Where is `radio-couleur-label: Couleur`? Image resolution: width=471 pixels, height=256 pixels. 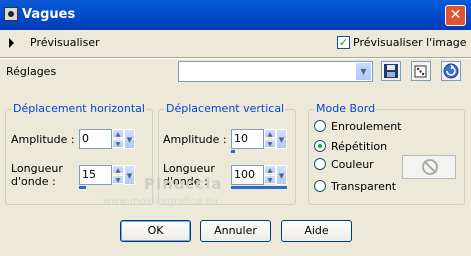 radio-couleur-label: Couleur is located at coordinates (352, 164).